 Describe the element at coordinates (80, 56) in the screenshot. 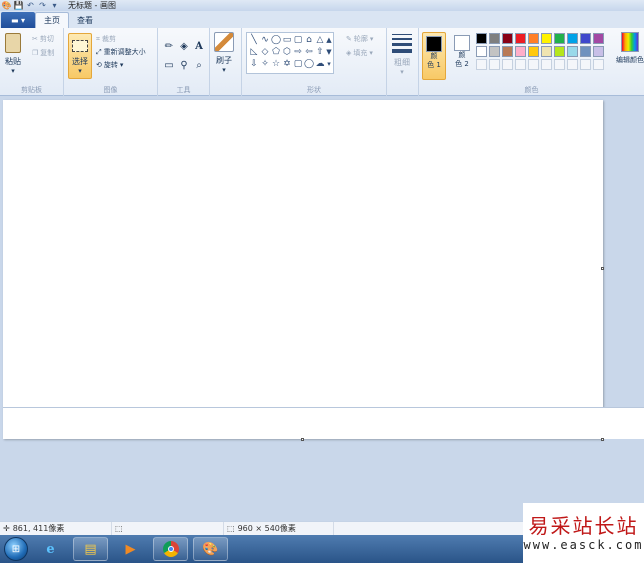

I see `select-button: 选择 ▾` at that location.